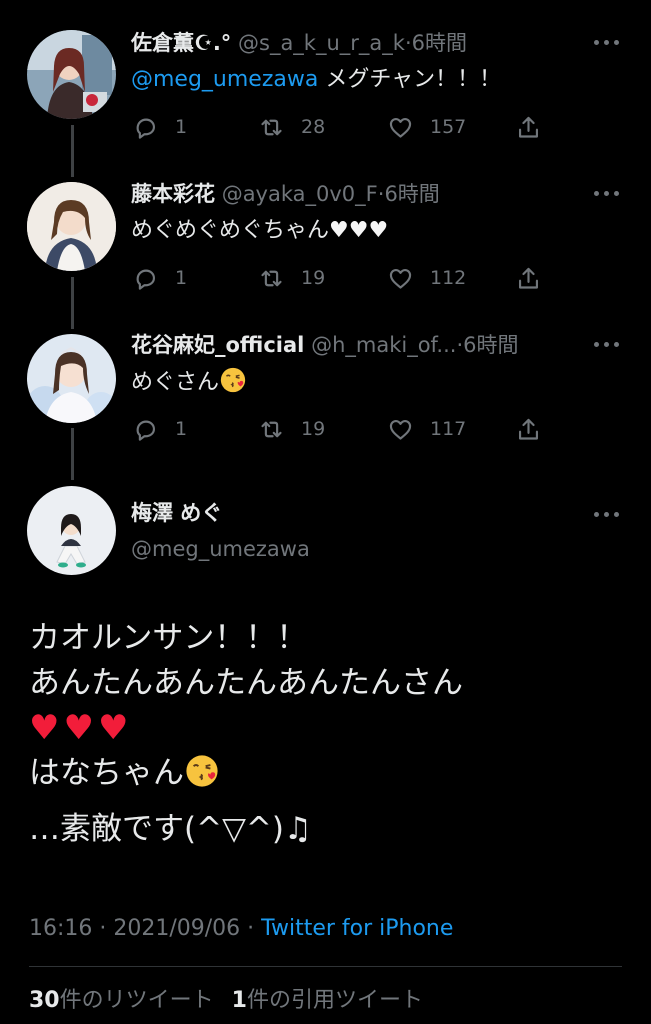 Image resolution: width=651 pixels, height=1024 pixels. I want to click on like-button: 157, so click(426, 127).